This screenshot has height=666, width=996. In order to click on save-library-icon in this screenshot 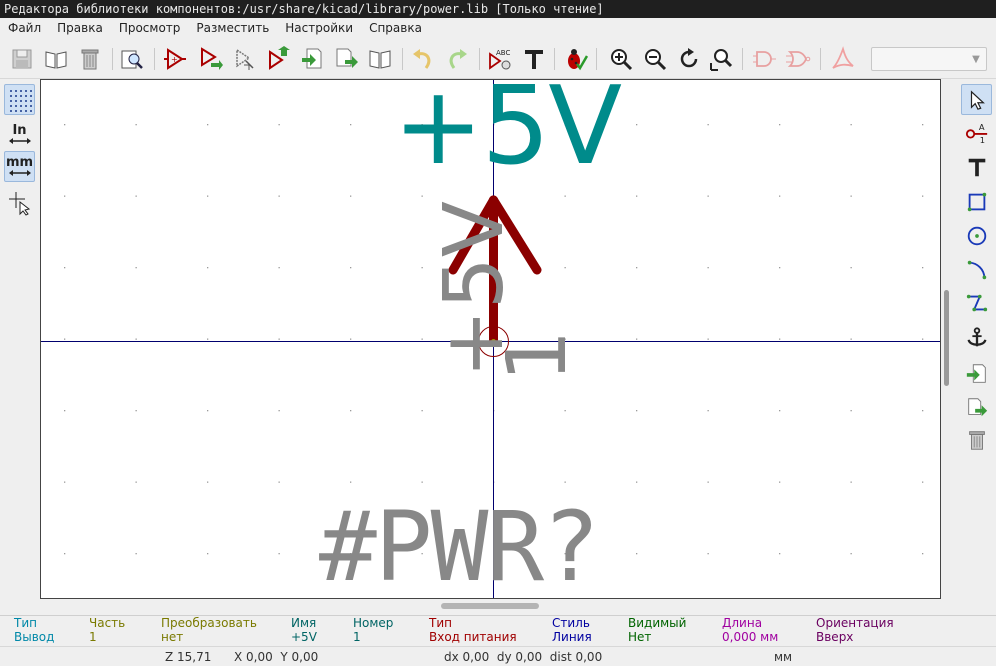, I will do `click(22, 59)`.